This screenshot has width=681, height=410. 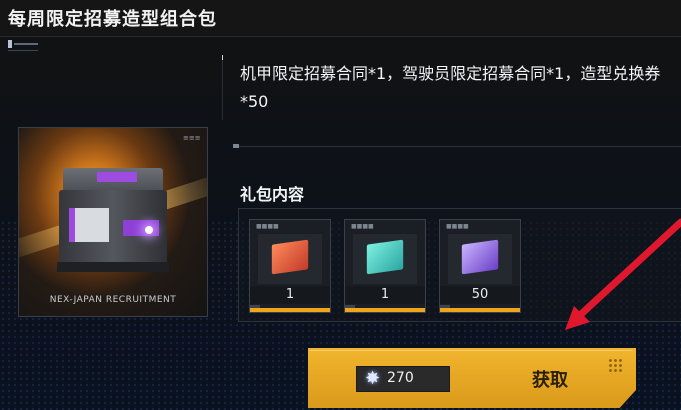 I want to click on image-tag-icon: ≡≡≡, so click(x=192, y=138).